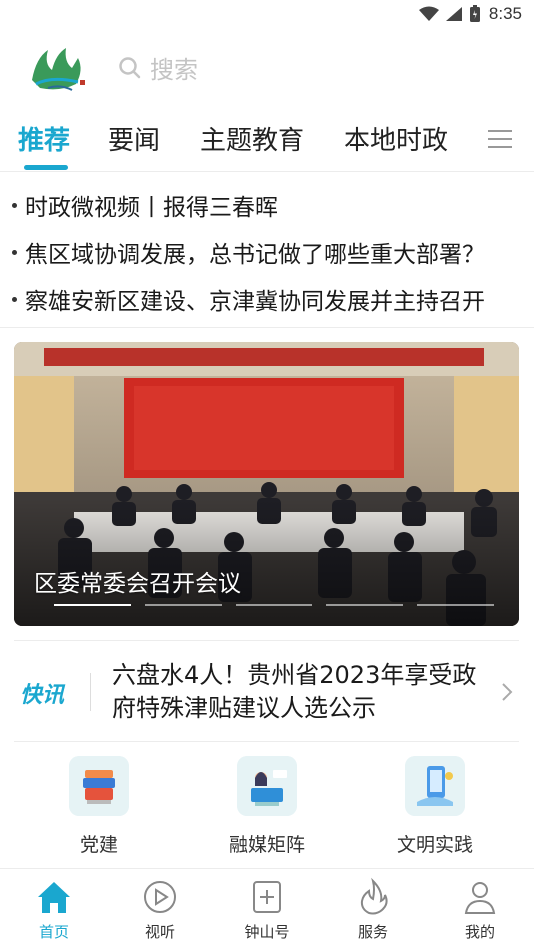 The width and height of the screenshot is (534, 950). Describe the element at coordinates (267, 14) in the screenshot. I see `status-bar: 8:35` at that location.